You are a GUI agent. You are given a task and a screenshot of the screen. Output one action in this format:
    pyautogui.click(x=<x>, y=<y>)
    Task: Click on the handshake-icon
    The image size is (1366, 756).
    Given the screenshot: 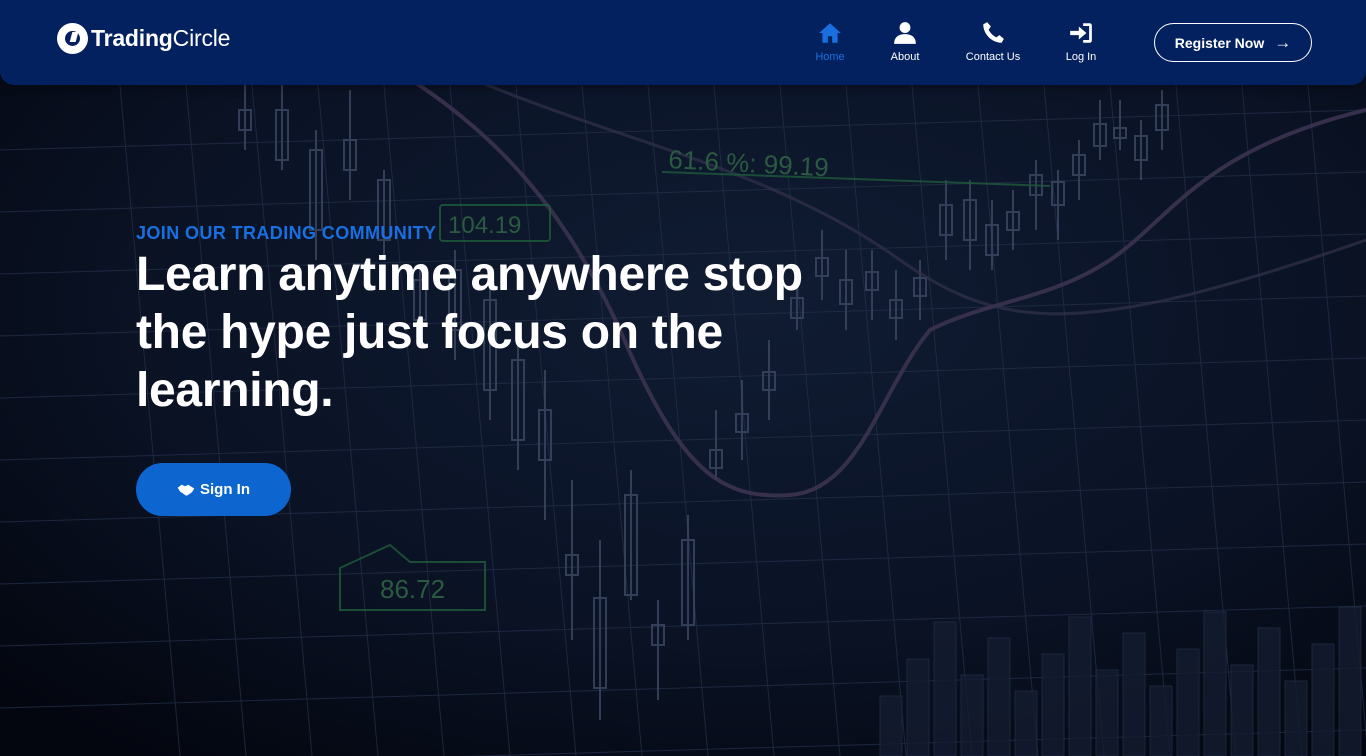 What is the action you would take?
    pyautogui.click(x=186, y=490)
    